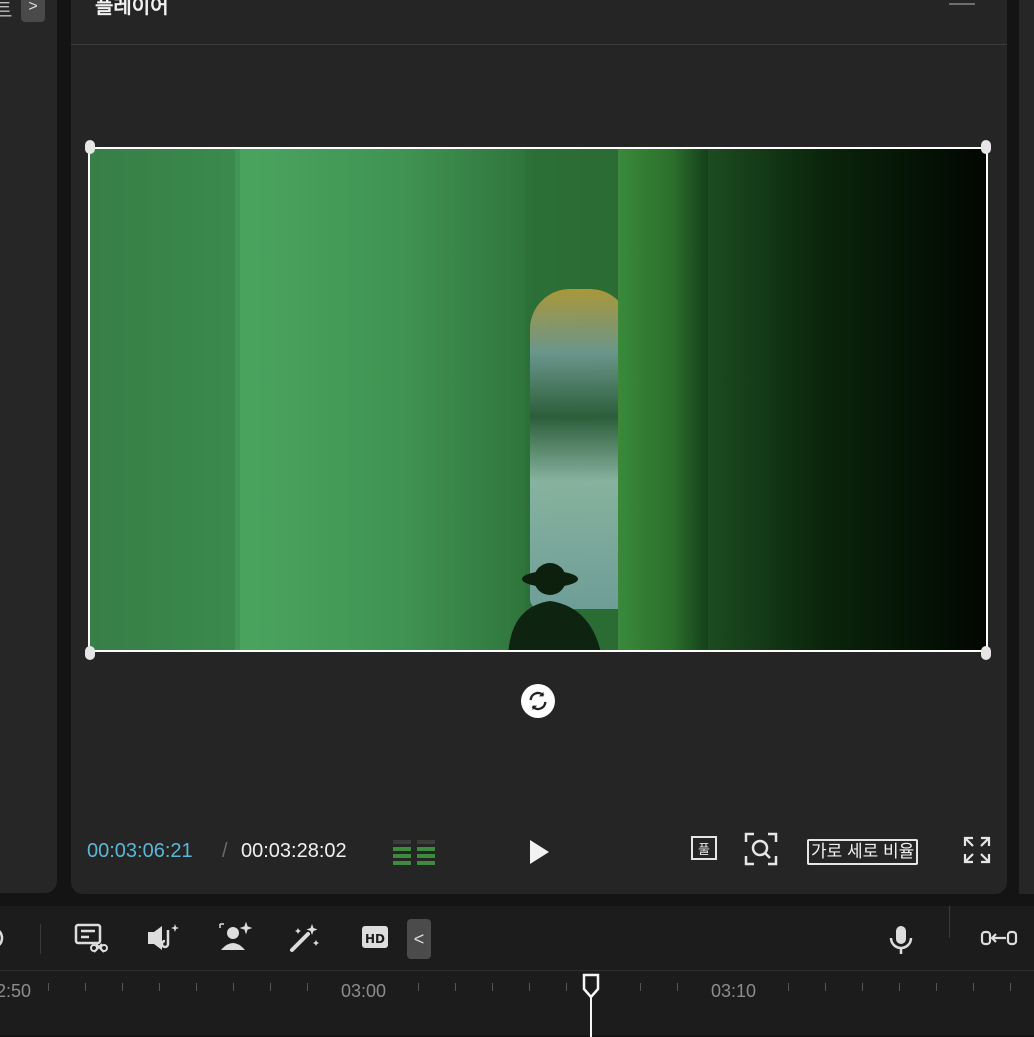  Describe the element at coordinates (863, 852) in the screenshot. I see `aspect-ratio-button: 가로 세로 비율` at that location.